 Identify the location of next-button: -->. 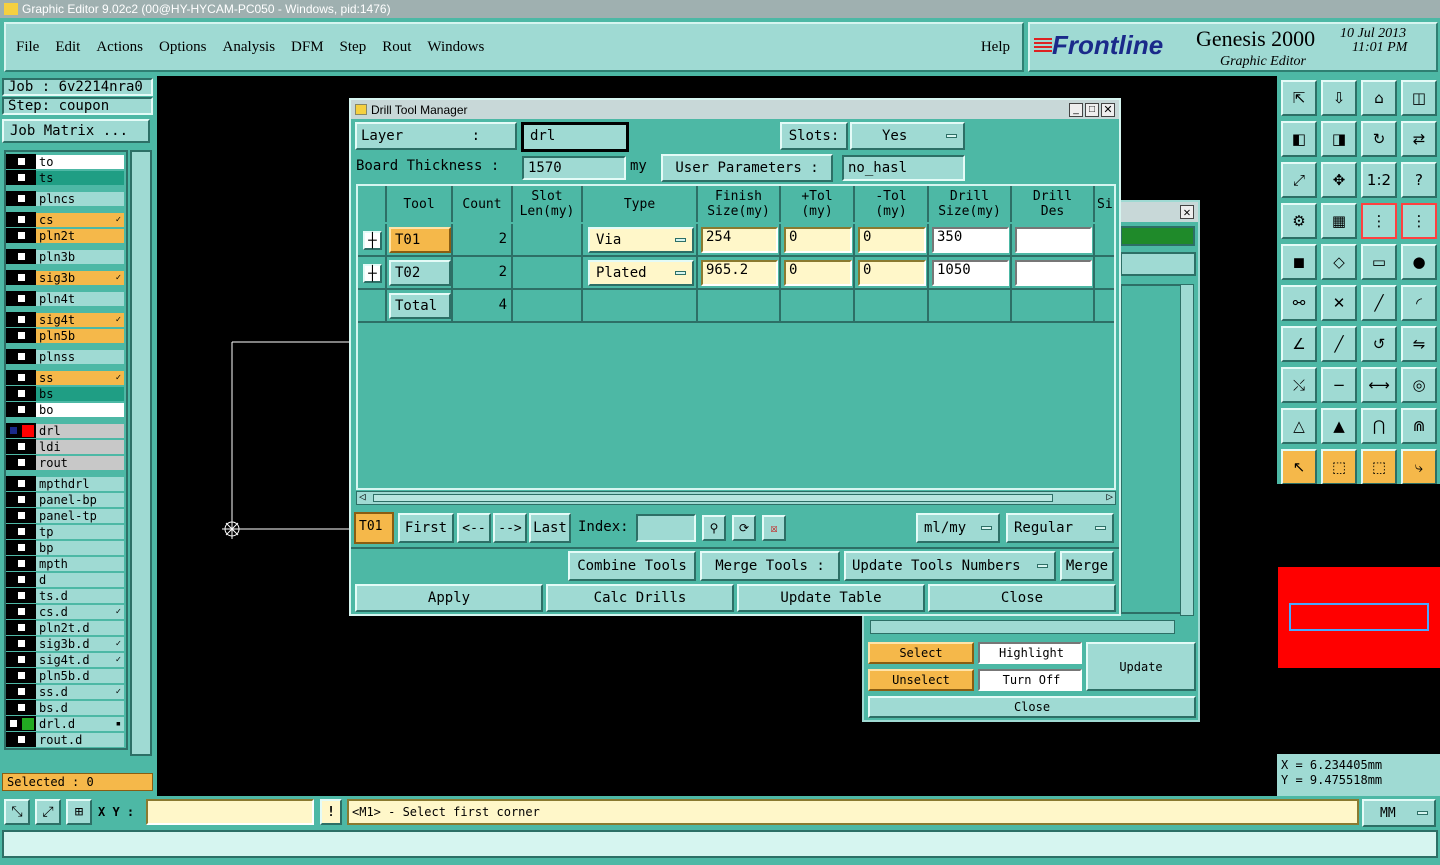
(510, 528).